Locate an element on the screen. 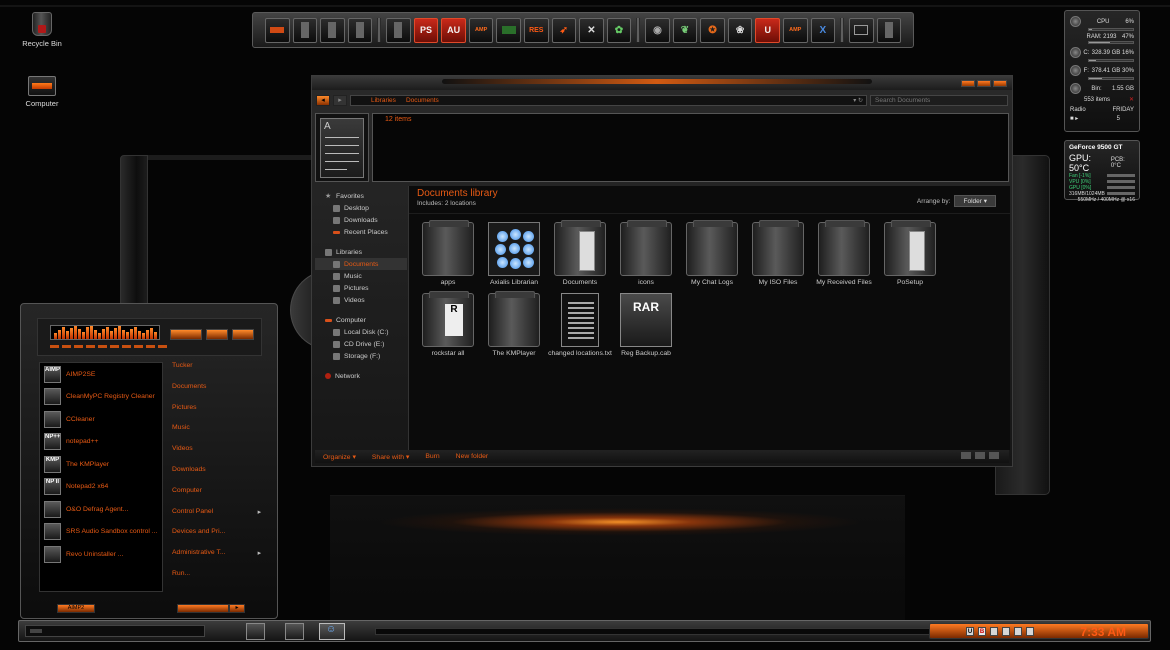  breadcrumb-documents: Documents is located at coordinates (422, 100).